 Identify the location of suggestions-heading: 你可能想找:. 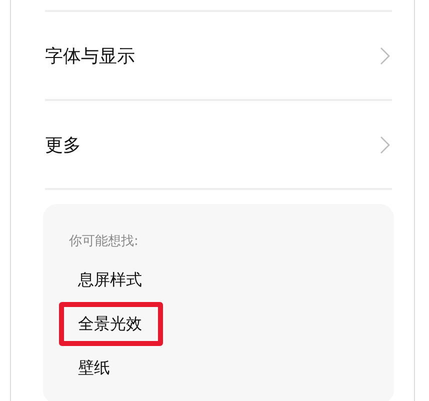
(103, 241).